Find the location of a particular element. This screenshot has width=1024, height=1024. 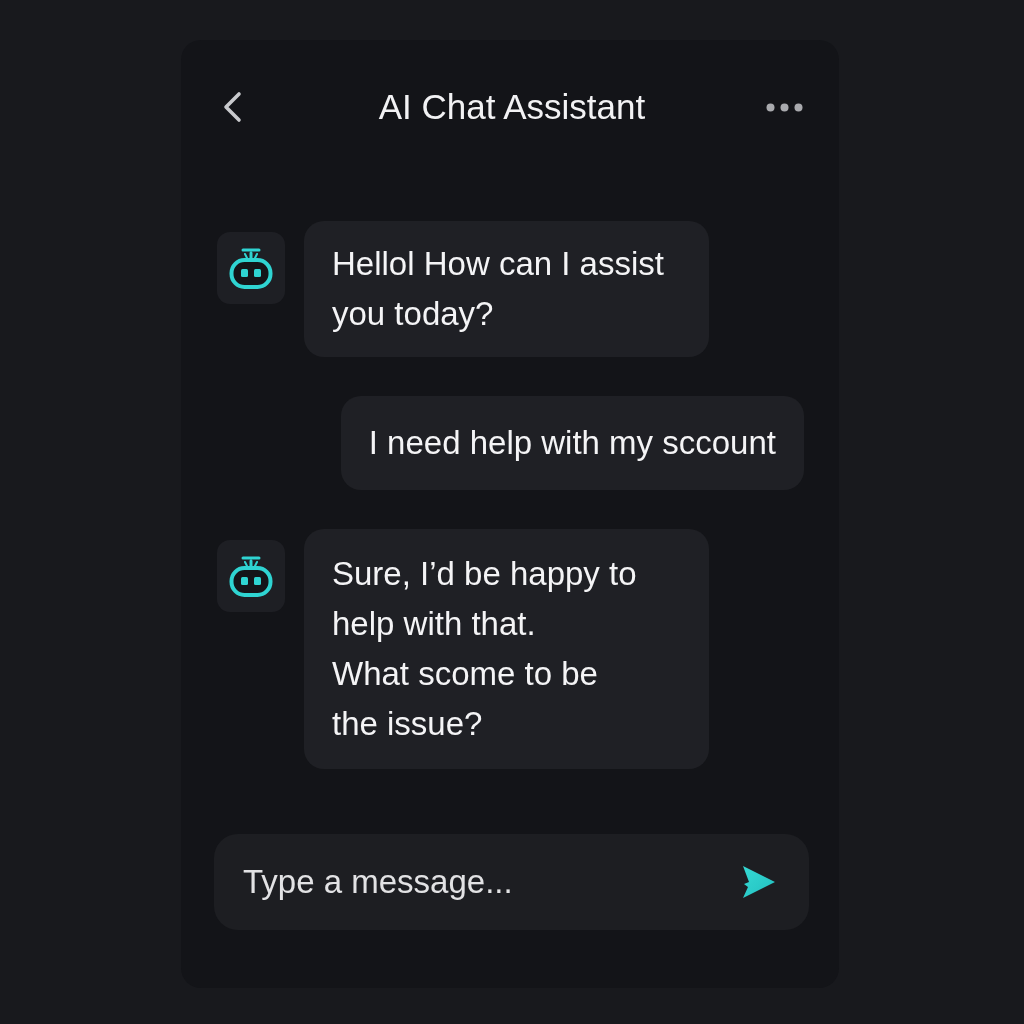

send-icon is located at coordinates (759, 882).